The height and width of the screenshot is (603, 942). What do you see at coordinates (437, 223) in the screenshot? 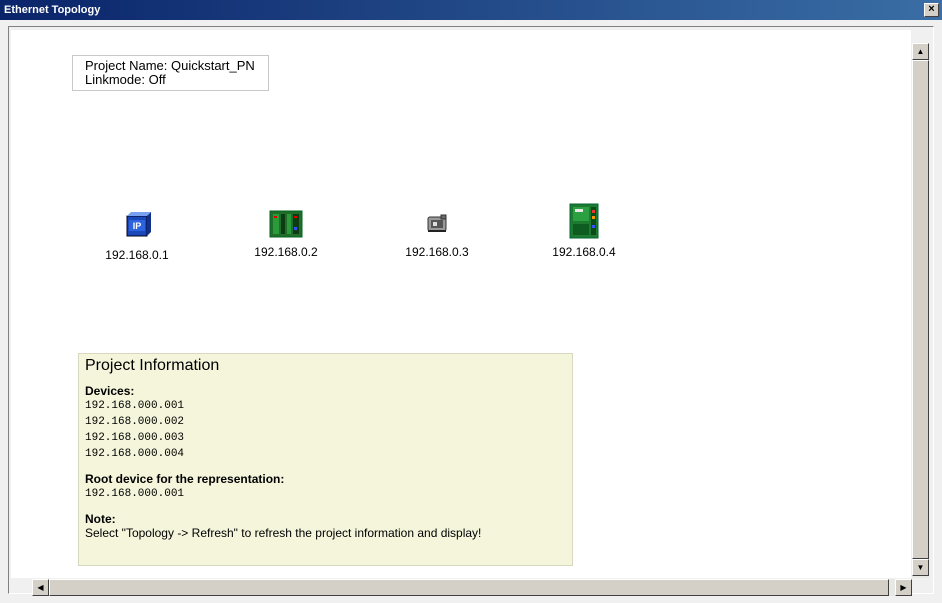
I see `drive-icon` at bounding box center [437, 223].